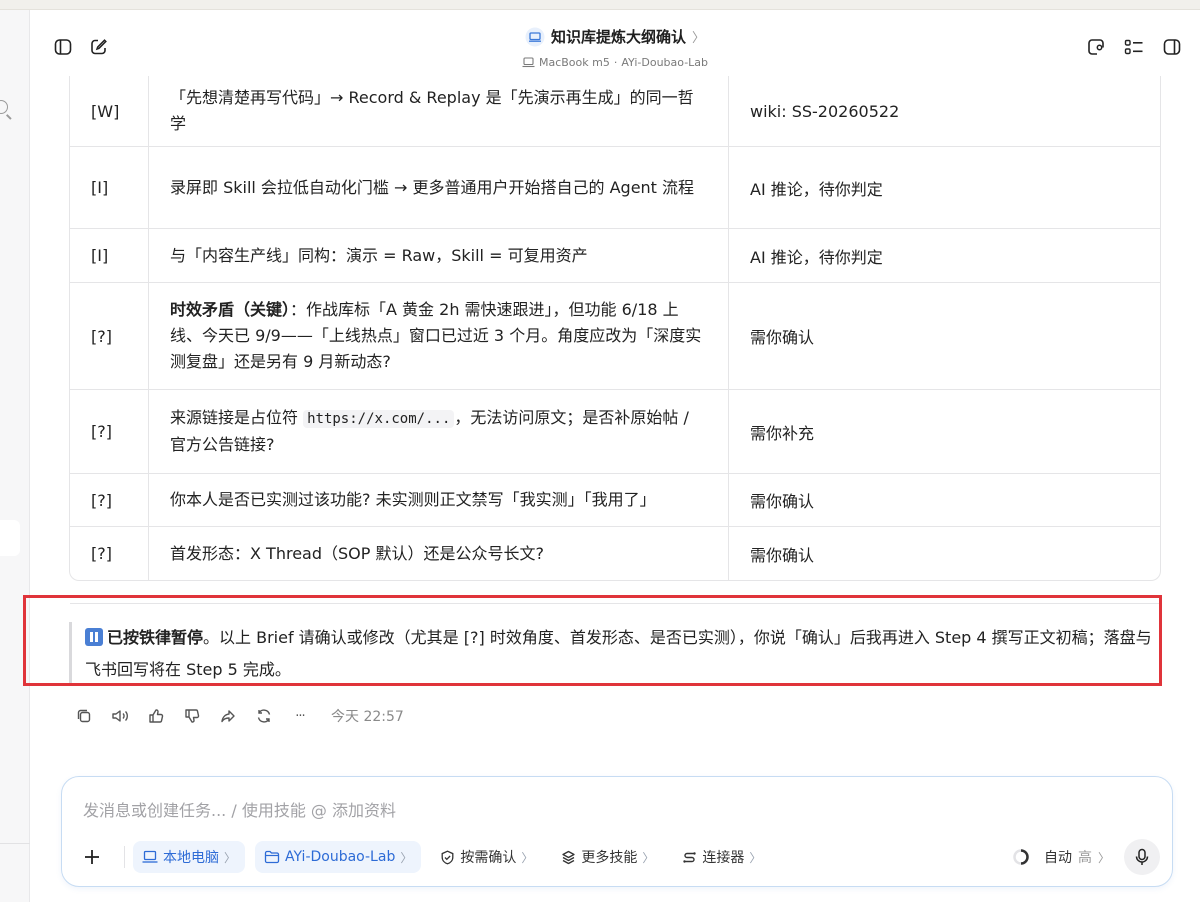 The height and width of the screenshot is (902, 1200). I want to click on refresh-icon, so click(264, 716).